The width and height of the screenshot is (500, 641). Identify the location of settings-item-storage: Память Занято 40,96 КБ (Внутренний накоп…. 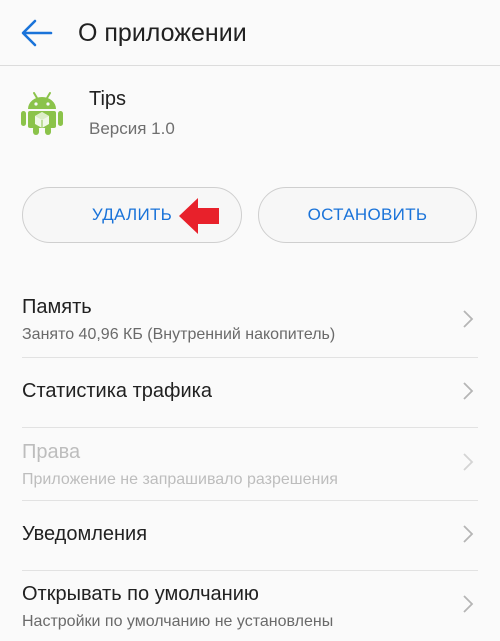
(250, 320).